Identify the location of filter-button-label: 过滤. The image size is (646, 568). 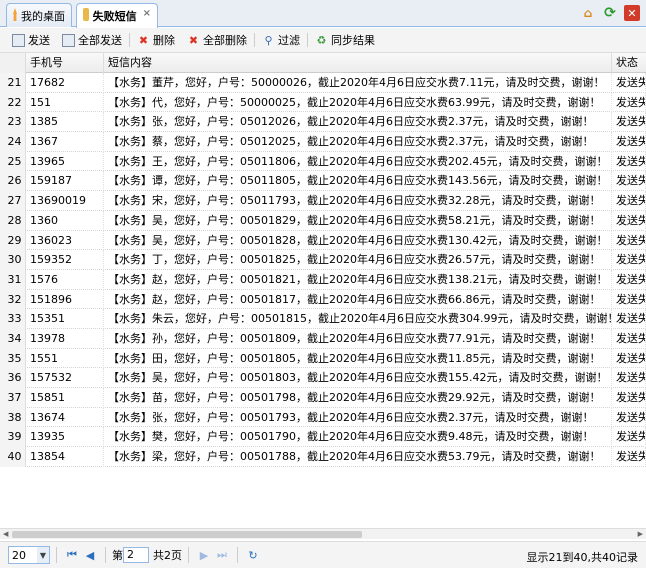
(289, 40).